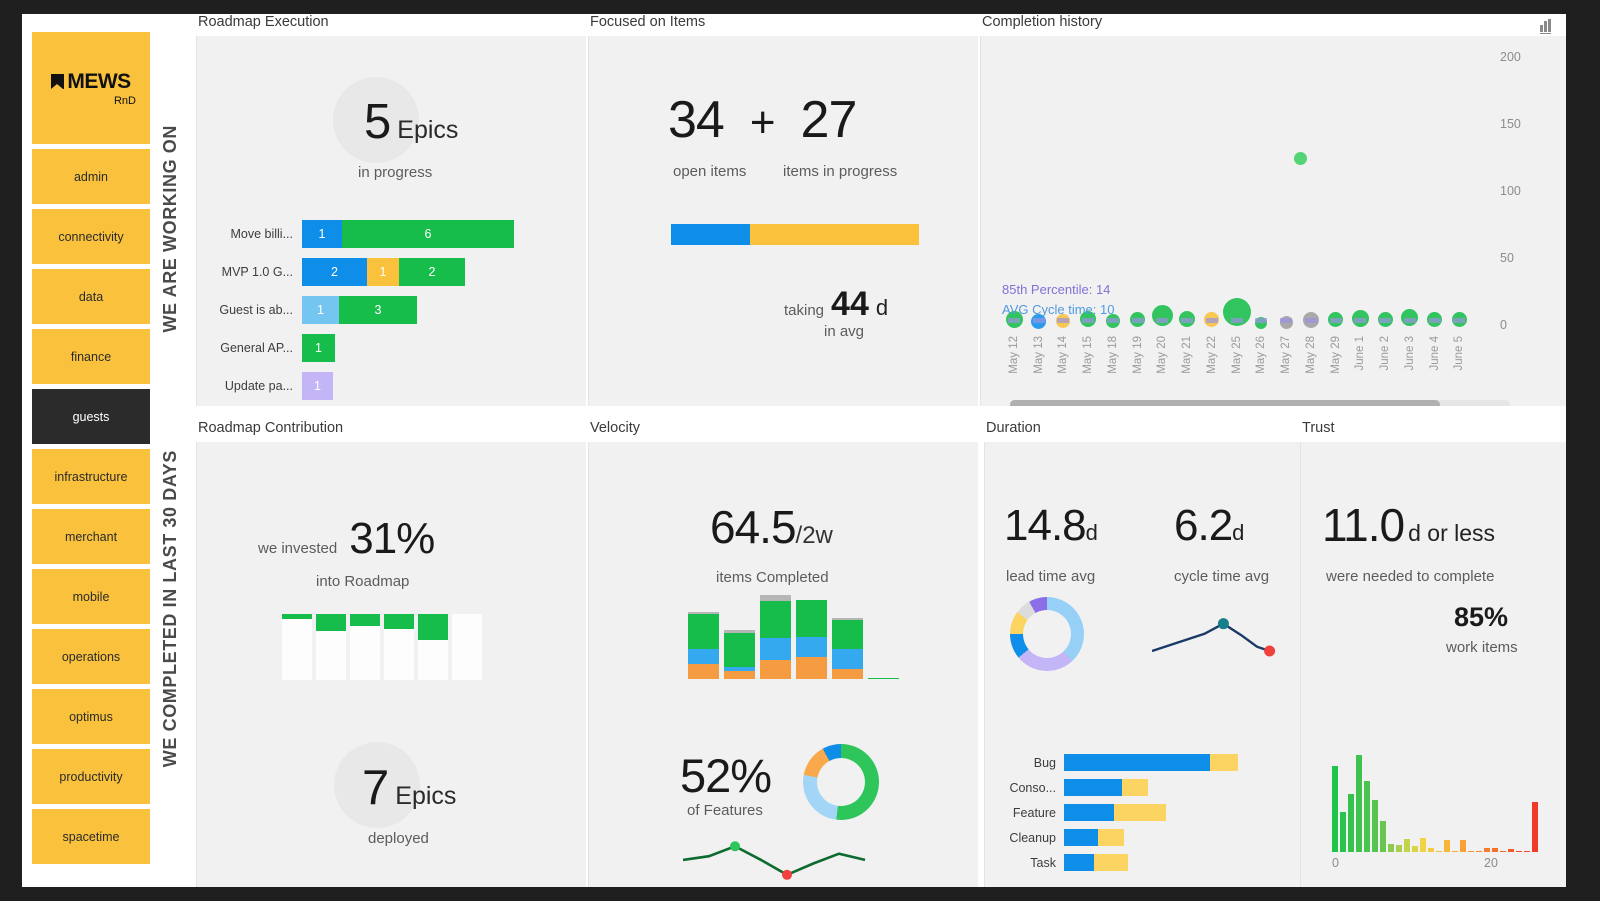 The width and height of the screenshot is (1600, 901). Describe the element at coordinates (91, 476) in the screenshot. I see `sidebar-item-infrastructure: infrastructure` at that location.